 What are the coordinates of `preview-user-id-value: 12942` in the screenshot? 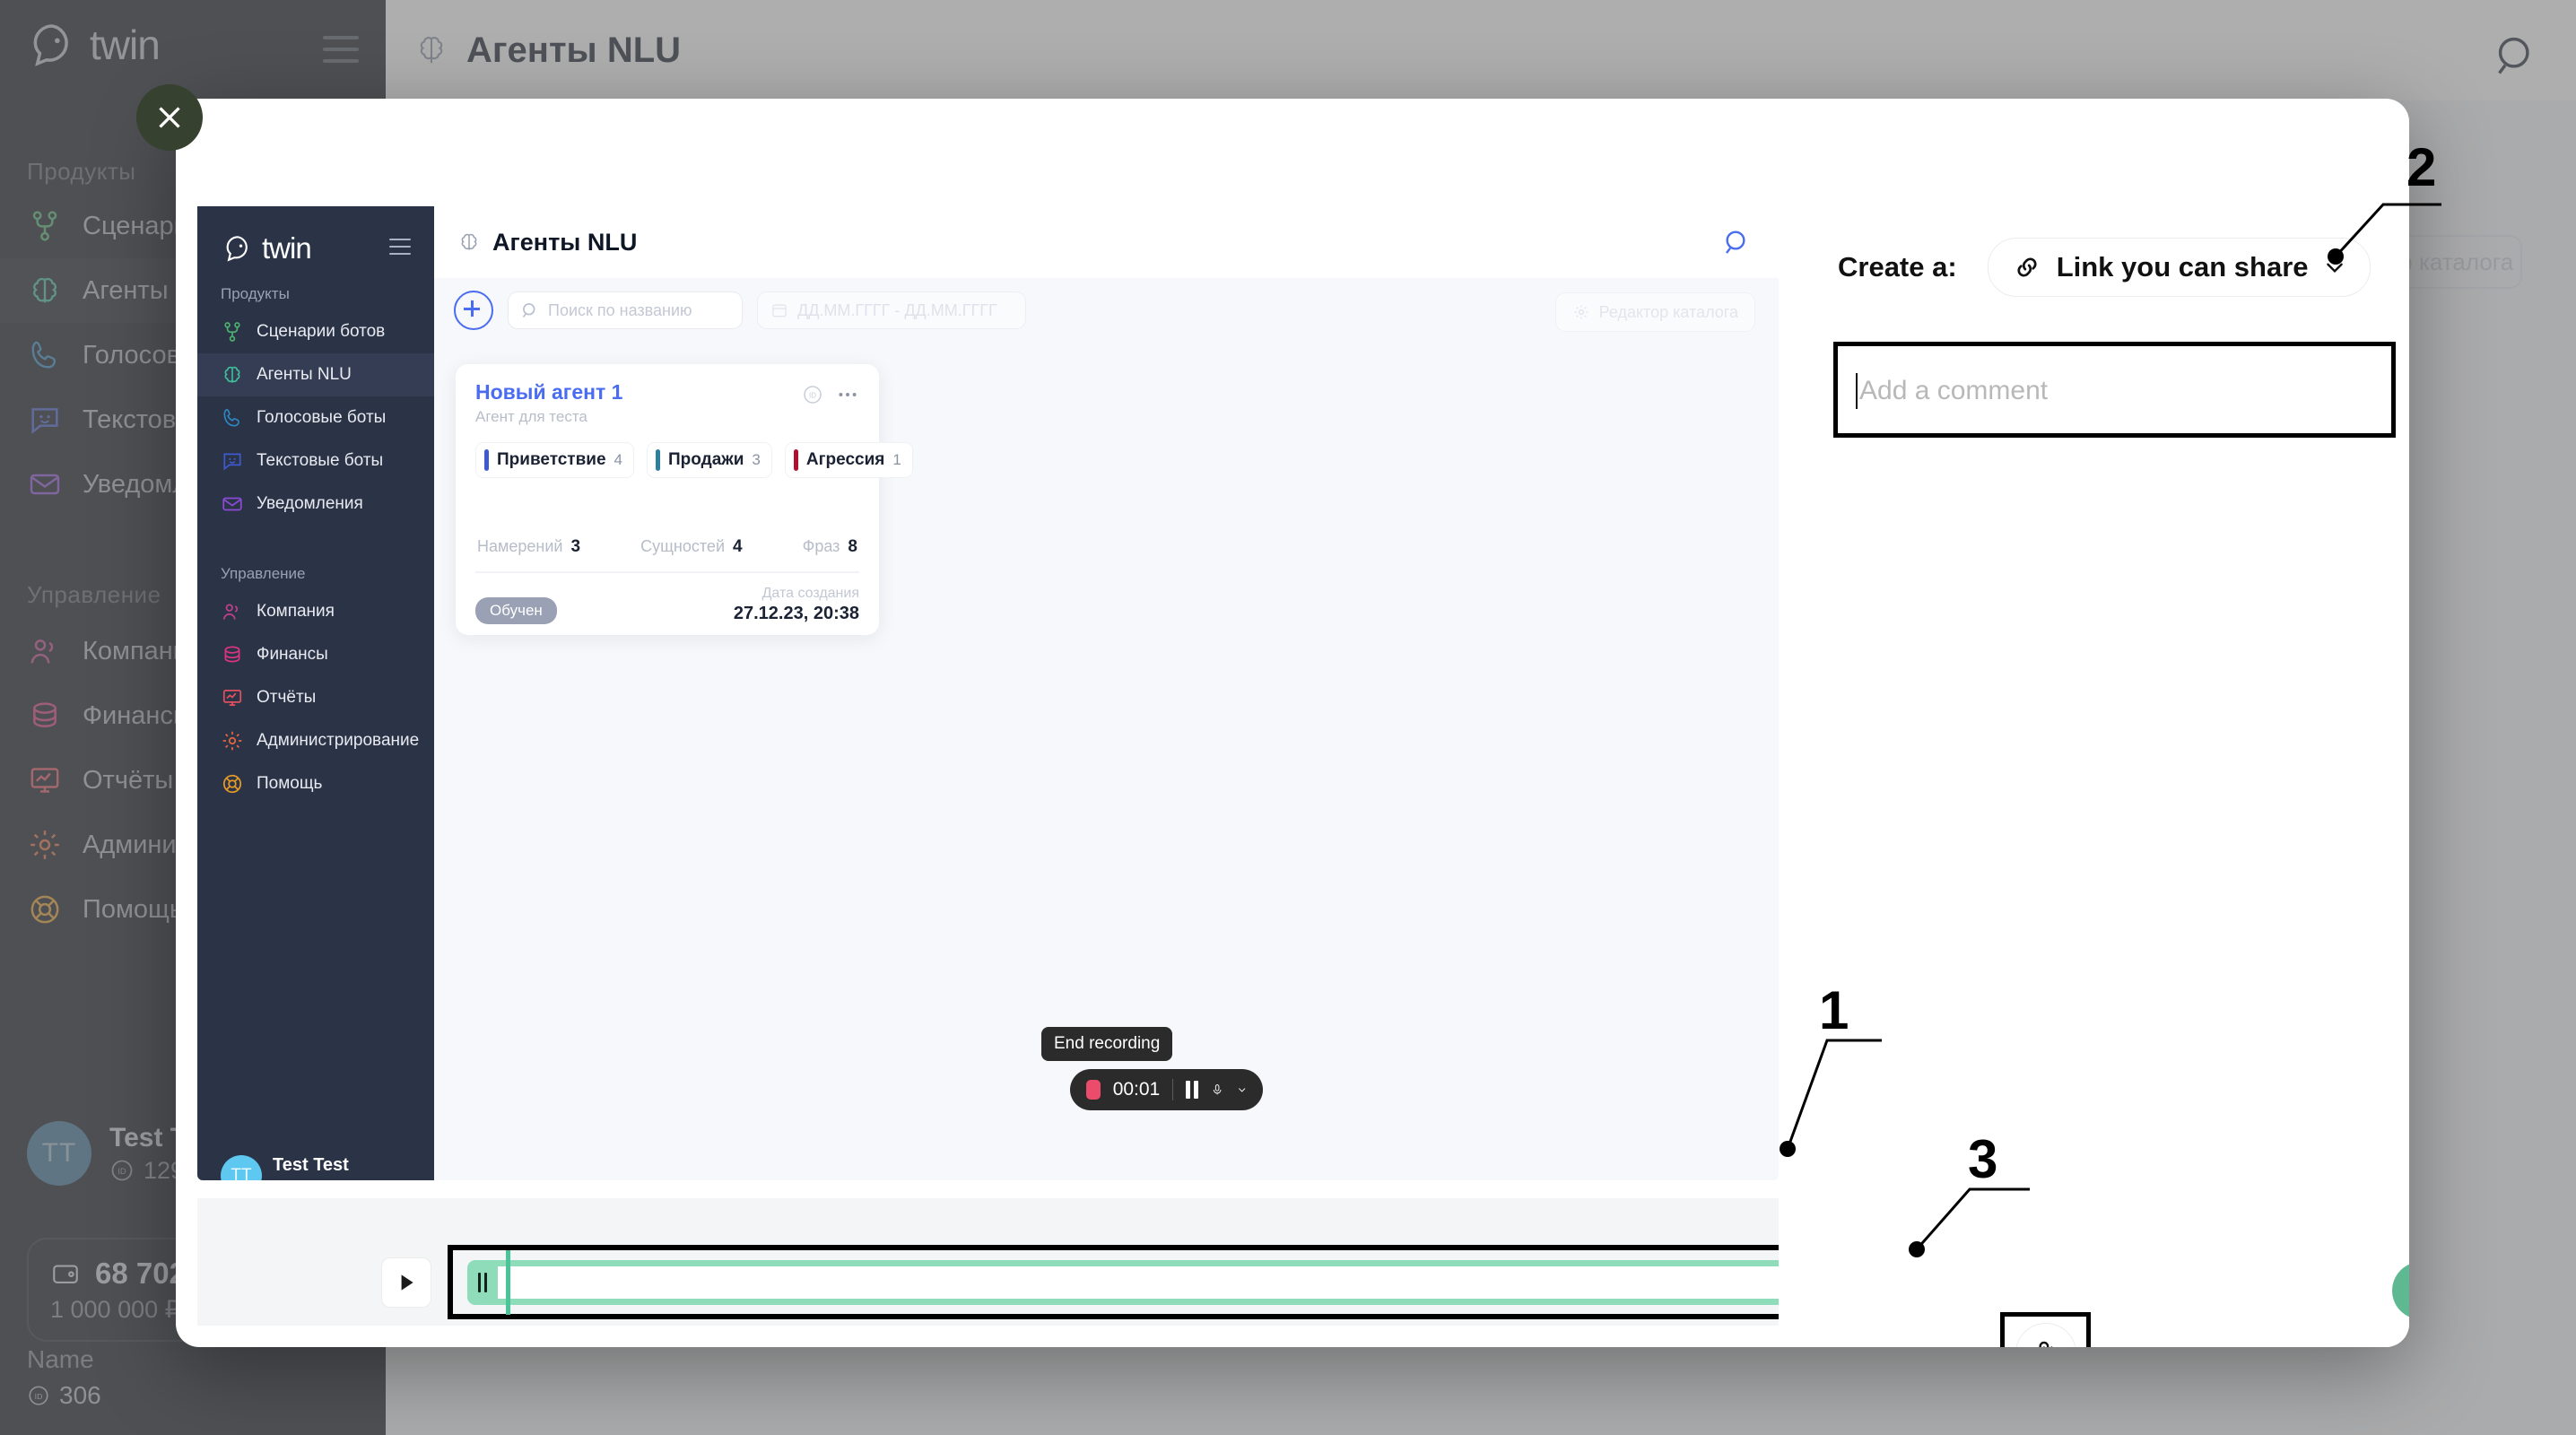 It's located at (317, 1179).